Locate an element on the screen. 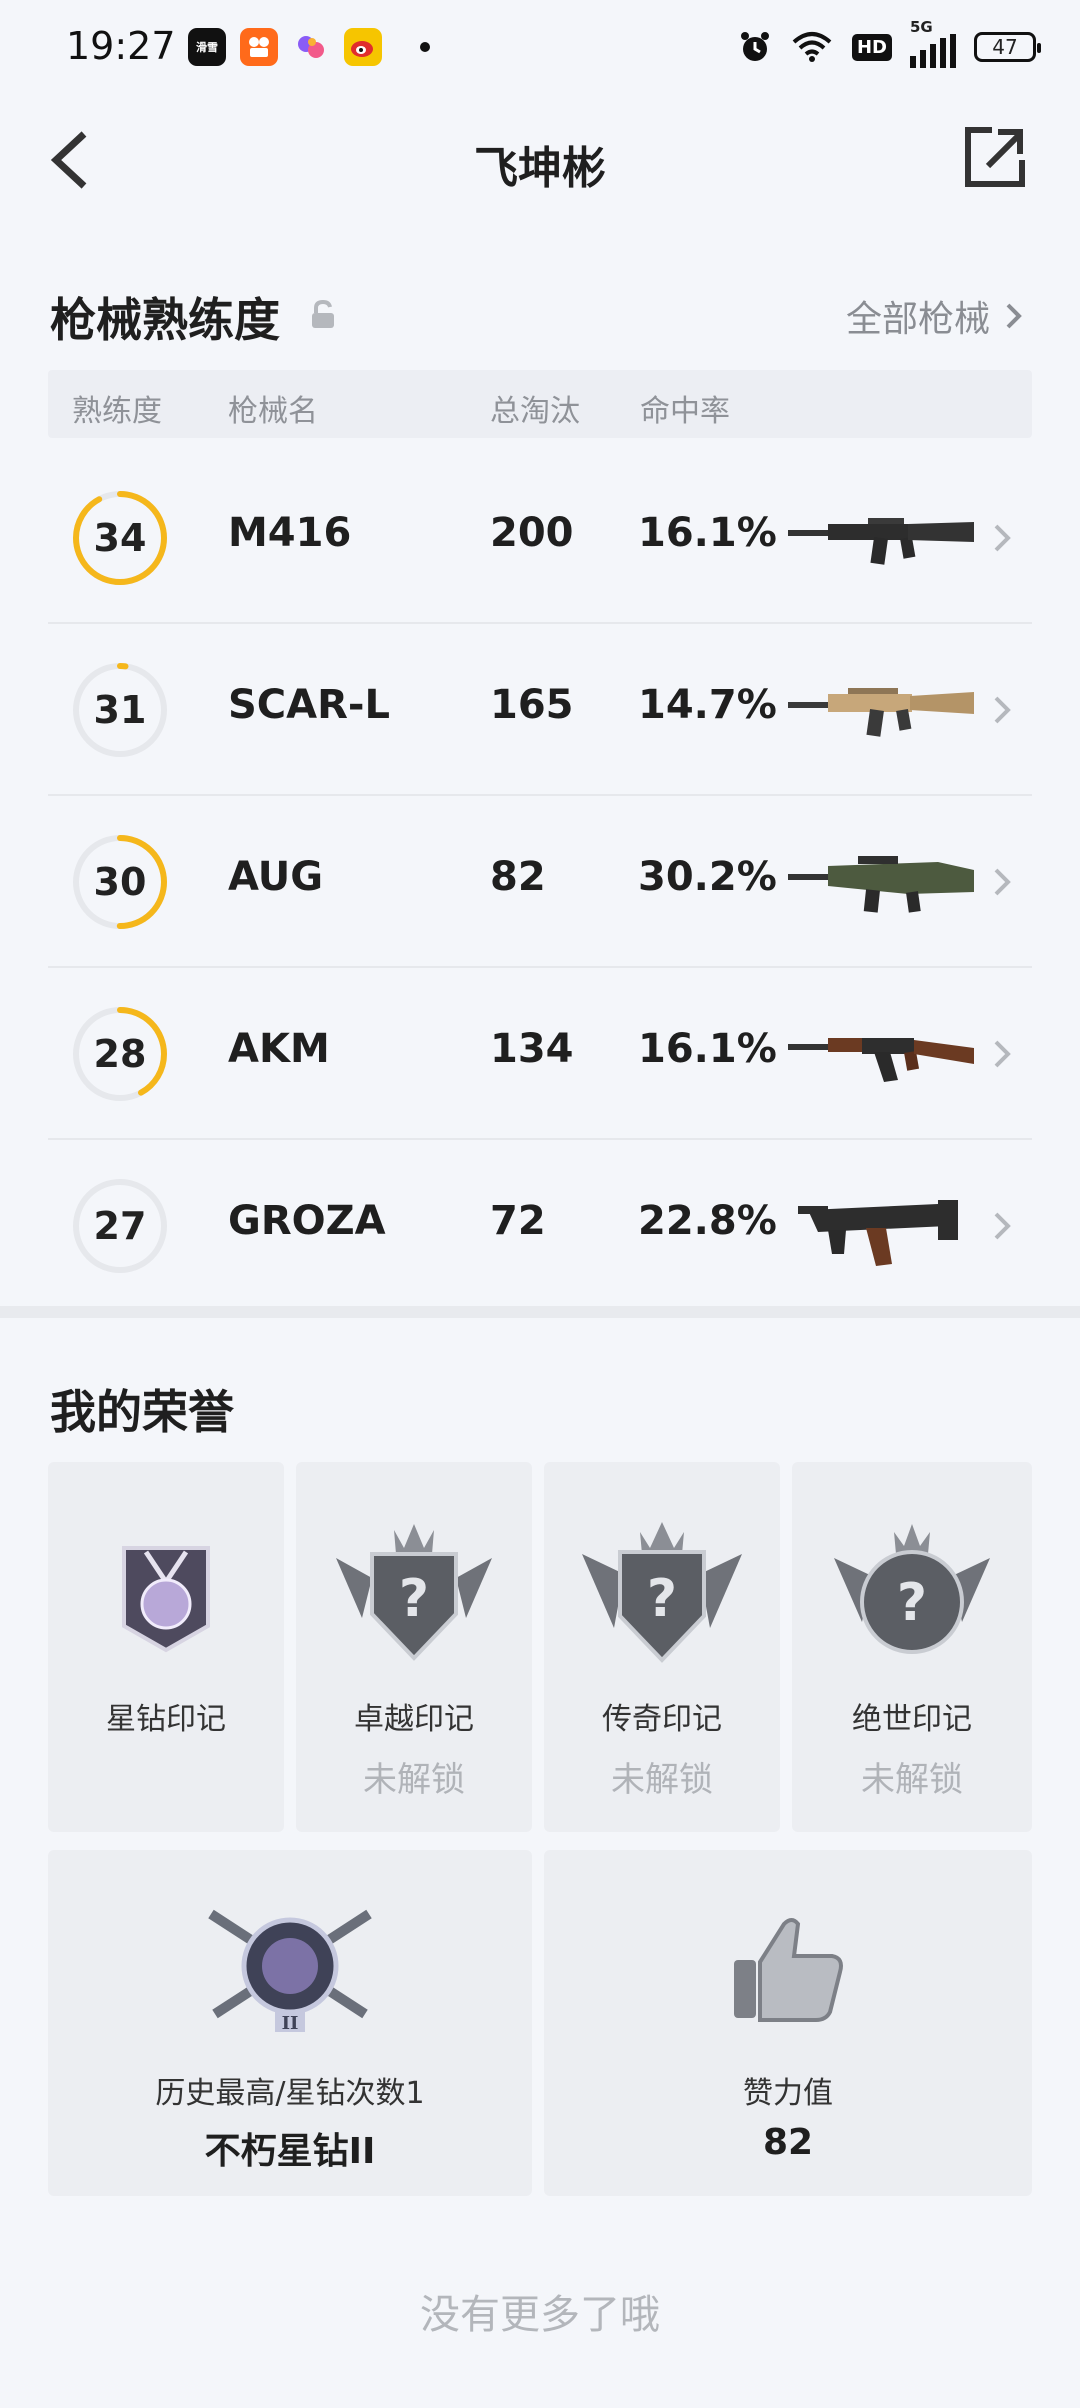 The height and width of the screenshot is (2408, 1080). weapon-row-aug: 30 AUG 82 30.2% is located at coordinates (540, 882).